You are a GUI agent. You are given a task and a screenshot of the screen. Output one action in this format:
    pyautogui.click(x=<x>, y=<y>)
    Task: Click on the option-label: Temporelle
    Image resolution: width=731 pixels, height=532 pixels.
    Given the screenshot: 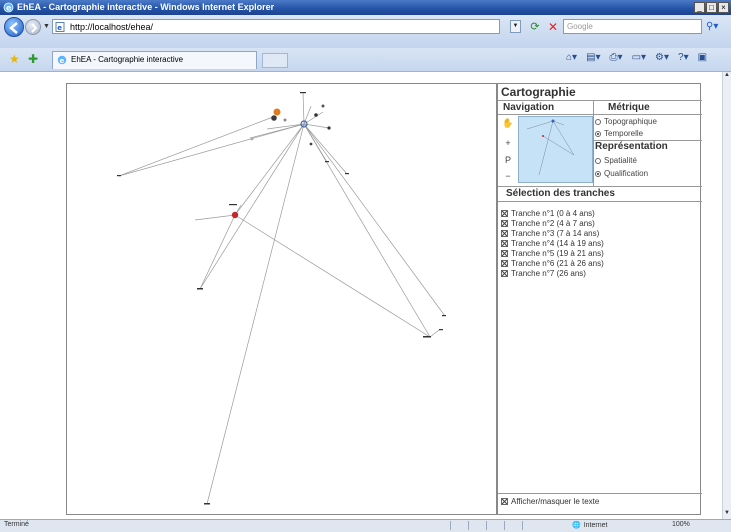 What is the action you would take?
    pyautogui.click(x=624, y=133)
    